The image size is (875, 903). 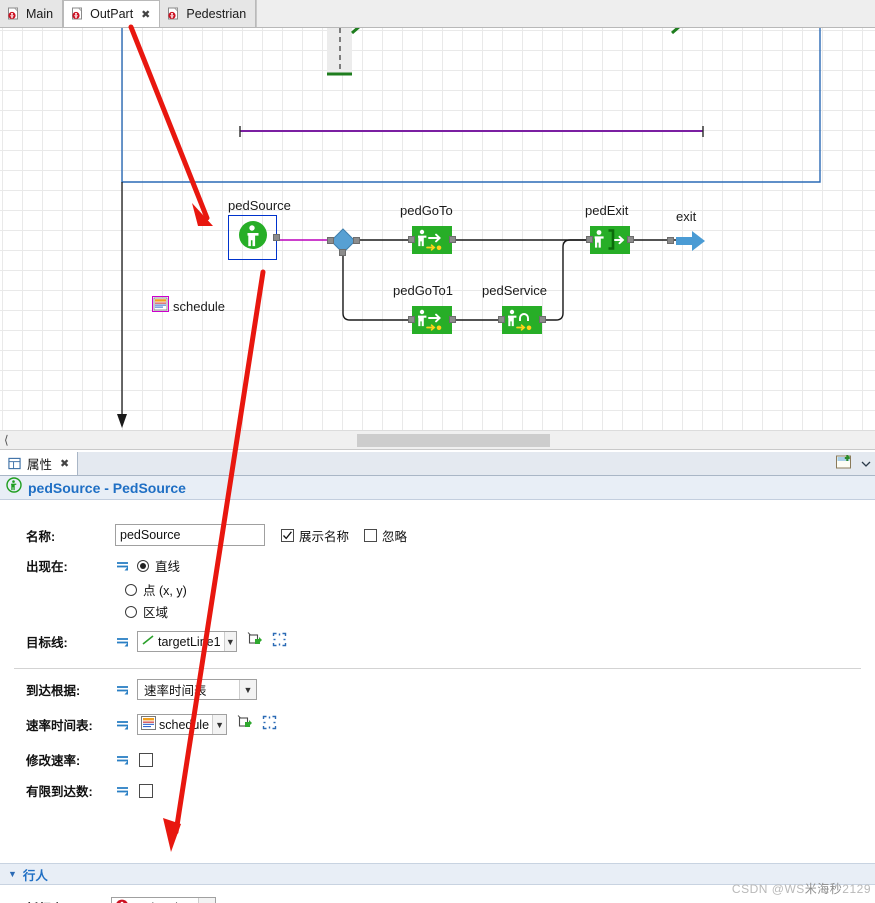 What do you see at coordinates (208, 13) in the screenshot?
I see `tab-pedestrian: Pedestrian` at bounding box center [208, 13].